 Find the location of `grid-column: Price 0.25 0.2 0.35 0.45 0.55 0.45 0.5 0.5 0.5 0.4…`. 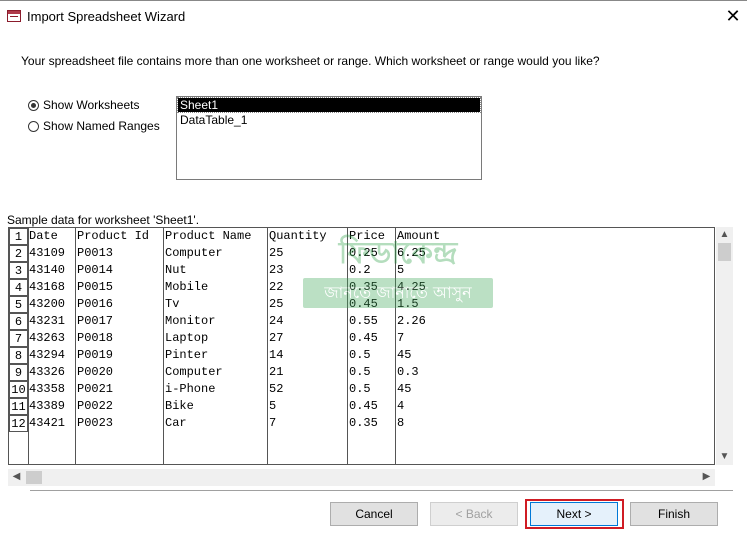

grid-column: Price 0.25 0.2 0.35 0.45 0.55 0.45 0.5 0.5 0.5 0.4… is located at coordinates (372, 346).